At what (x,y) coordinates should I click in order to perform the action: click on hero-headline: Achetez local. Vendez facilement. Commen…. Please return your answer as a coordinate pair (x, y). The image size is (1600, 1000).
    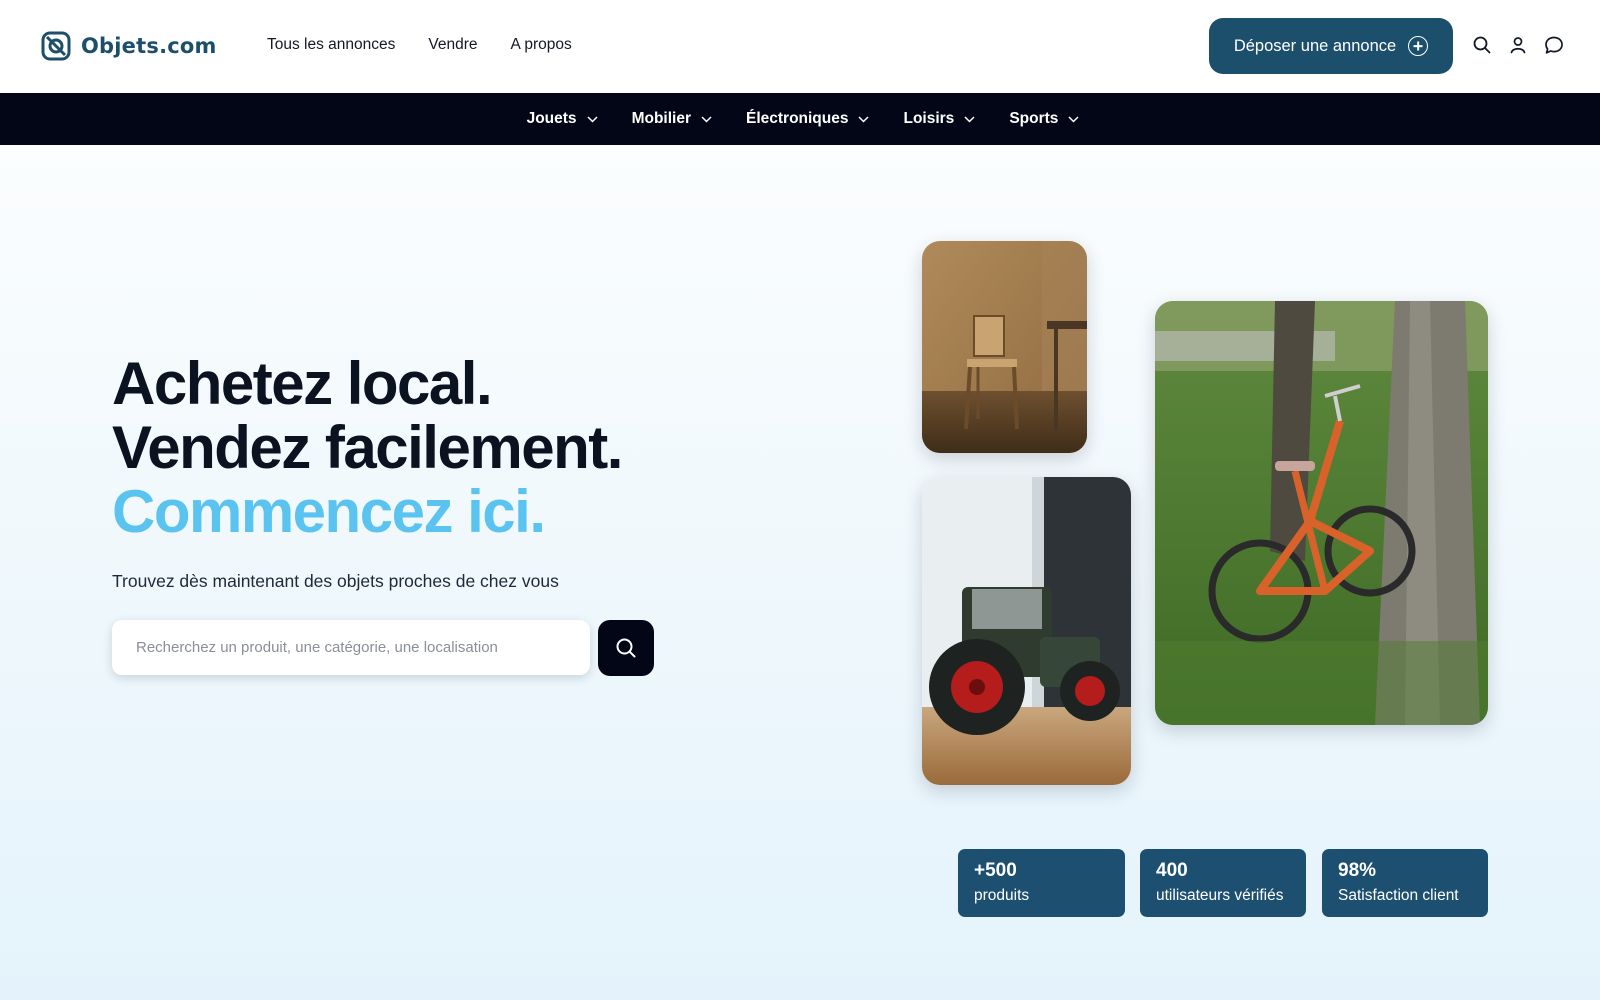
    Looking at the image, I should click on (367, 447).